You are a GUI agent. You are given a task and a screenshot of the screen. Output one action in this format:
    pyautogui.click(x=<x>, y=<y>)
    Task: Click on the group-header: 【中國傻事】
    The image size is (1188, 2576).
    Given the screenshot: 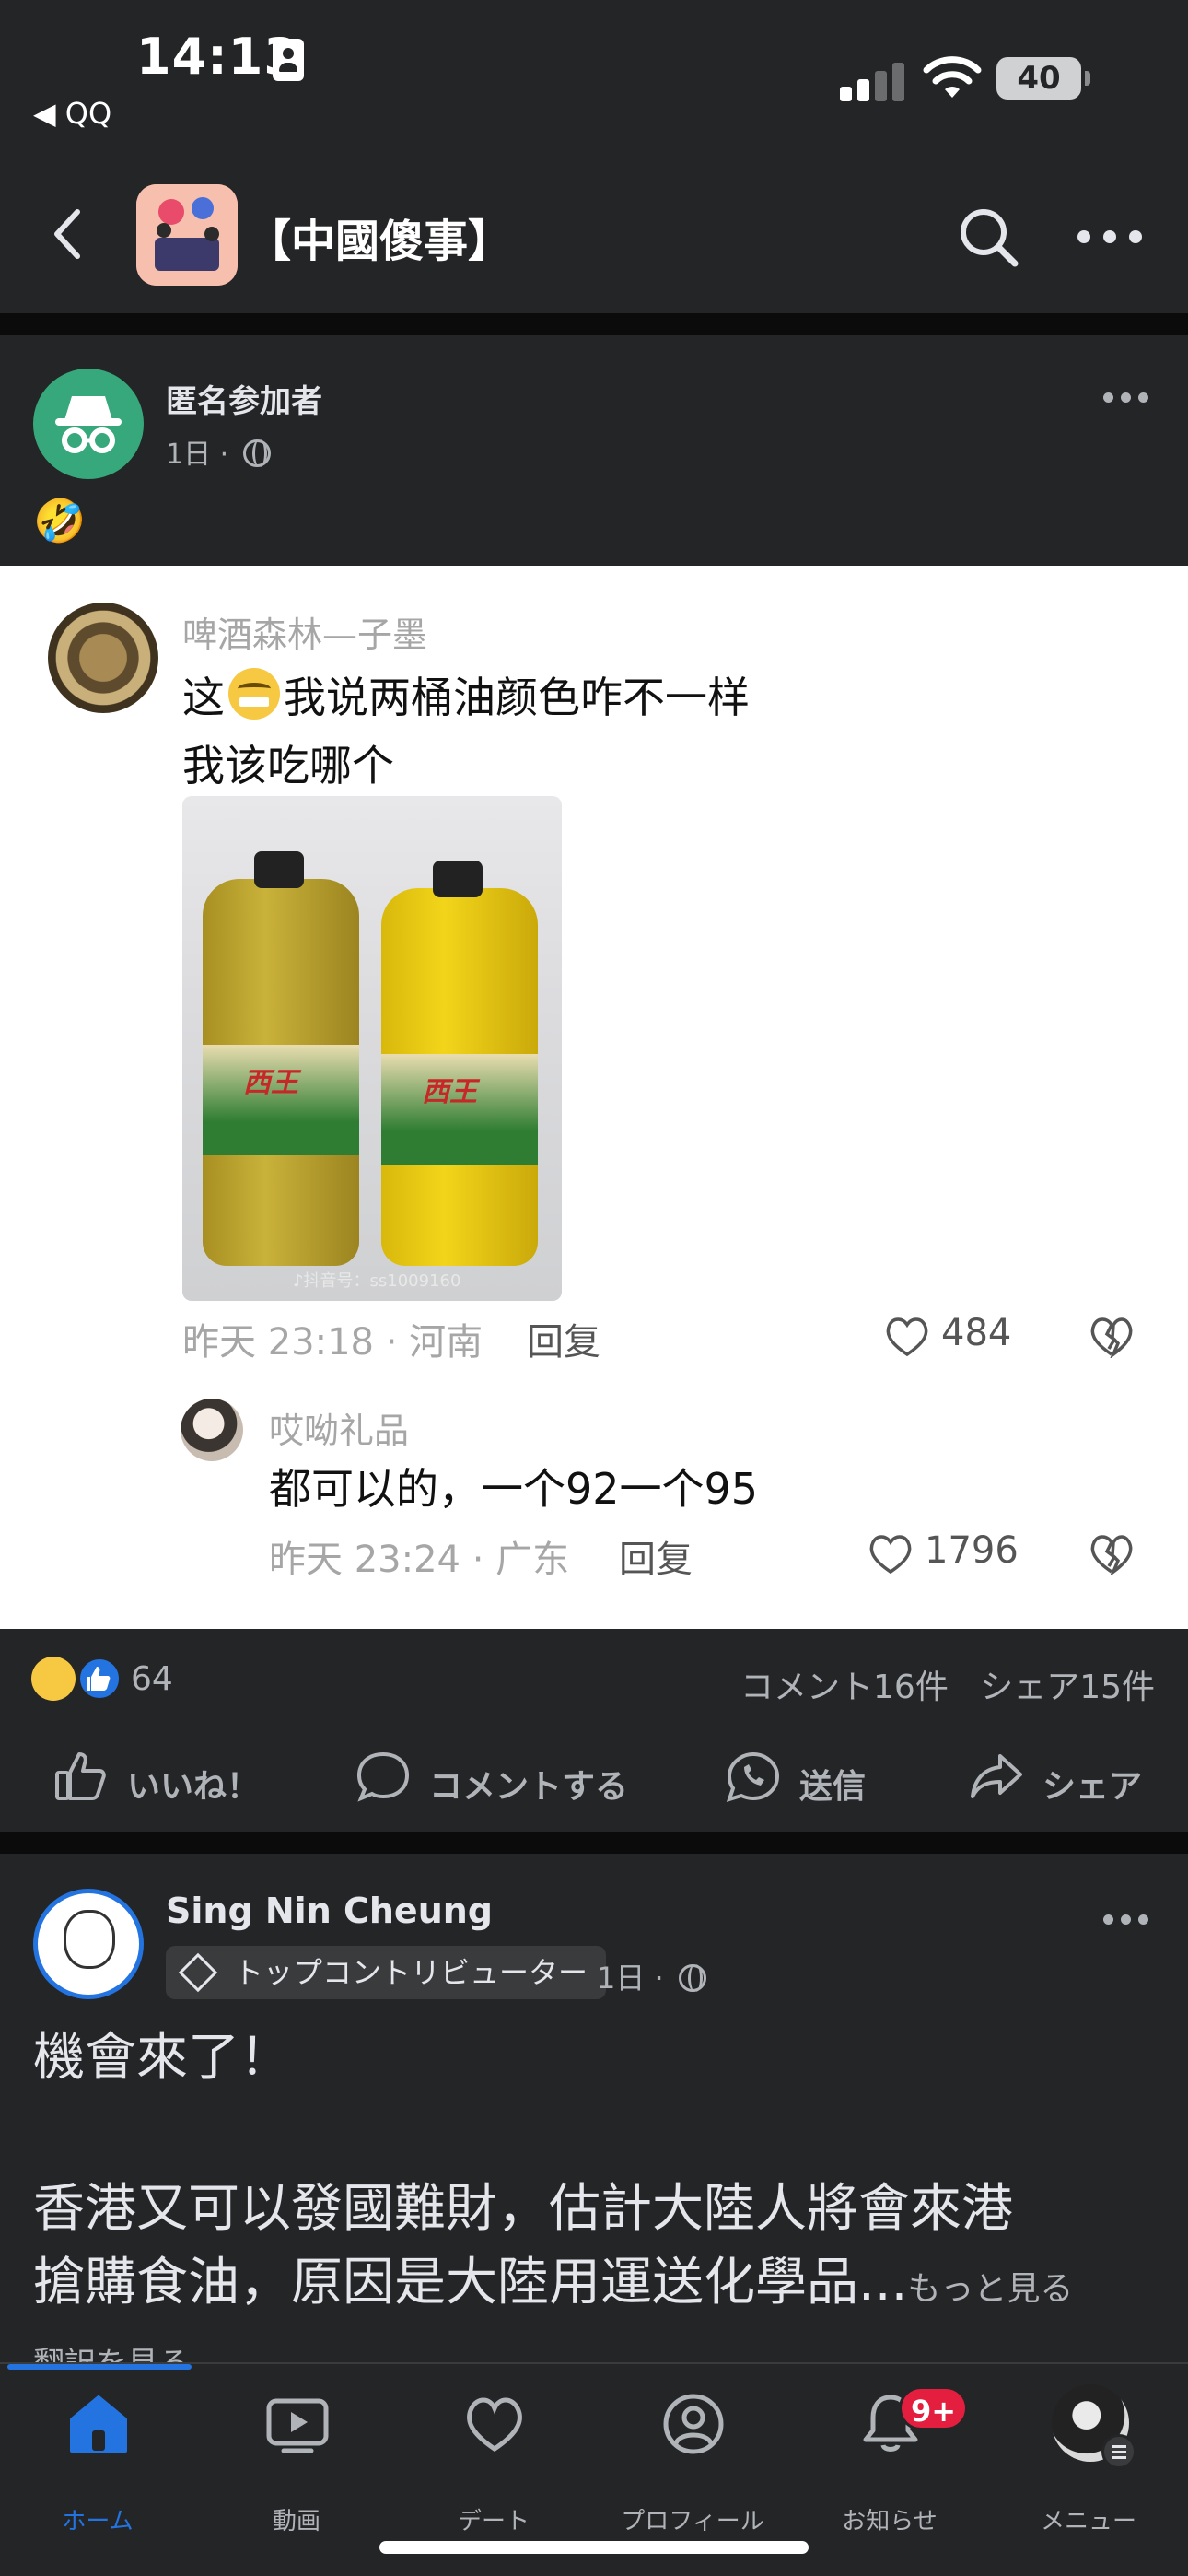 What is the action you would take?
    pyautogui.click(x=594, y=235)
    